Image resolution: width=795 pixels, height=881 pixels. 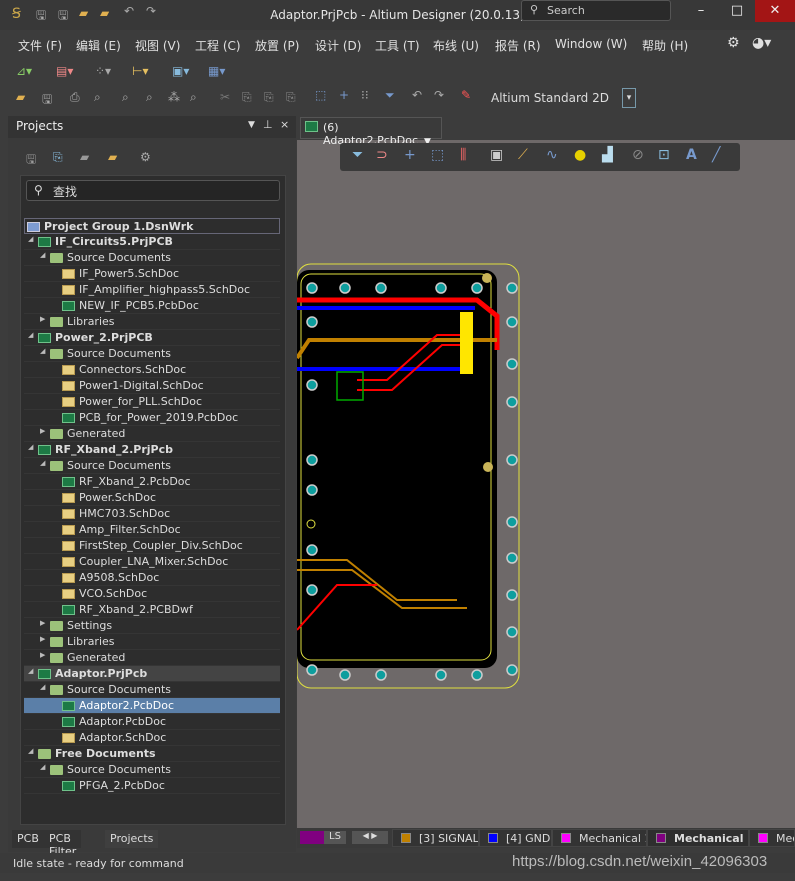 What do you see at coordinates (140, 71) in the screenshot?
I see `measure-icon: ⊢▾` at bounding box center [140, 71].